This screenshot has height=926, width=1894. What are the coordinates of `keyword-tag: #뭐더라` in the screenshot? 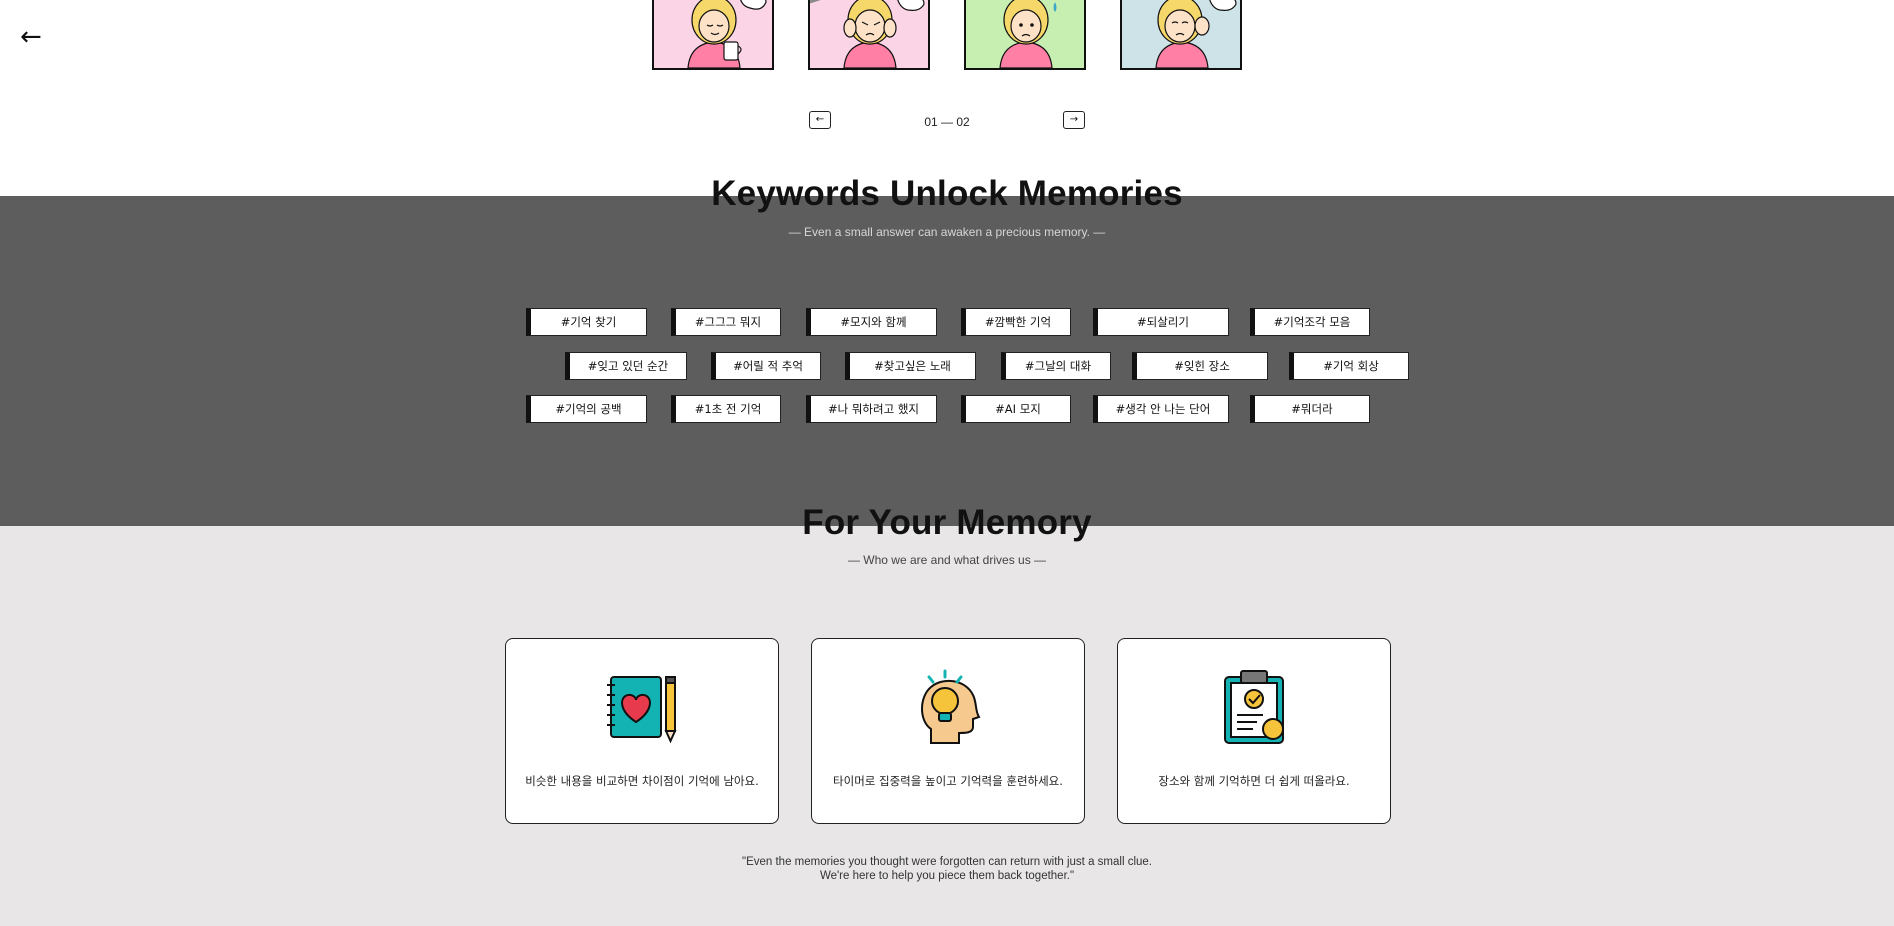 It's located at (1310, 409).